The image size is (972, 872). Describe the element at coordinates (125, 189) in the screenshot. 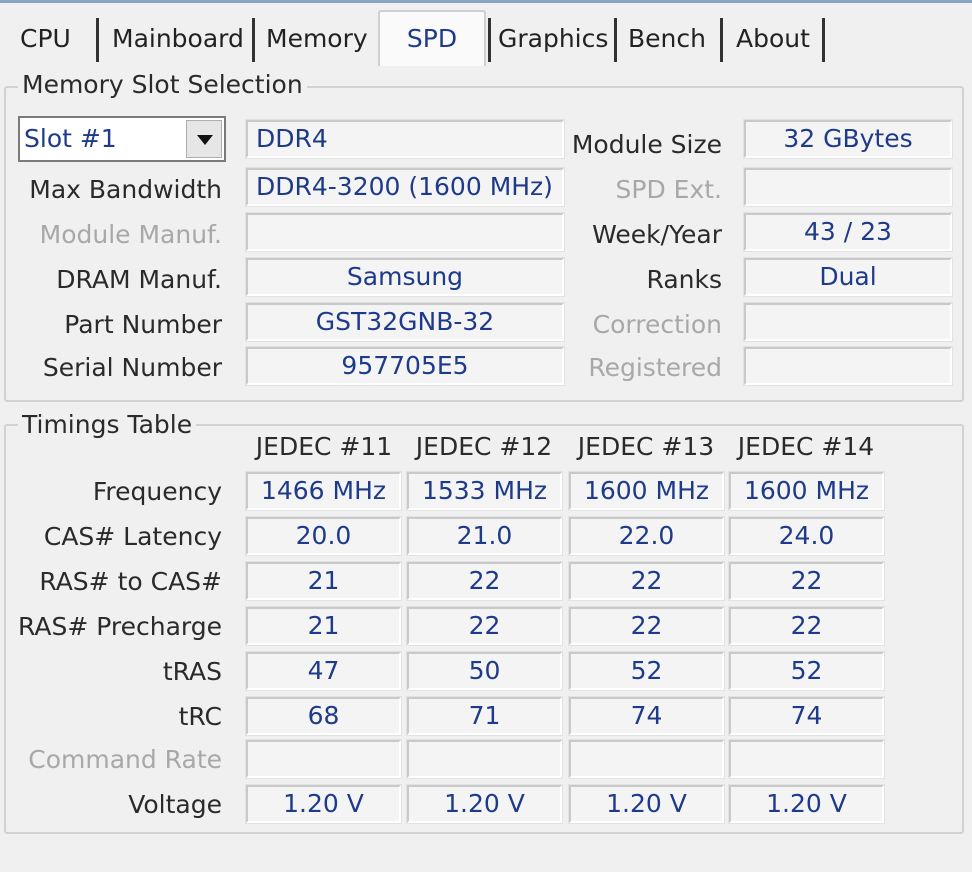

I see `max-bandwidth-label: Max Bandwidth` at that location.